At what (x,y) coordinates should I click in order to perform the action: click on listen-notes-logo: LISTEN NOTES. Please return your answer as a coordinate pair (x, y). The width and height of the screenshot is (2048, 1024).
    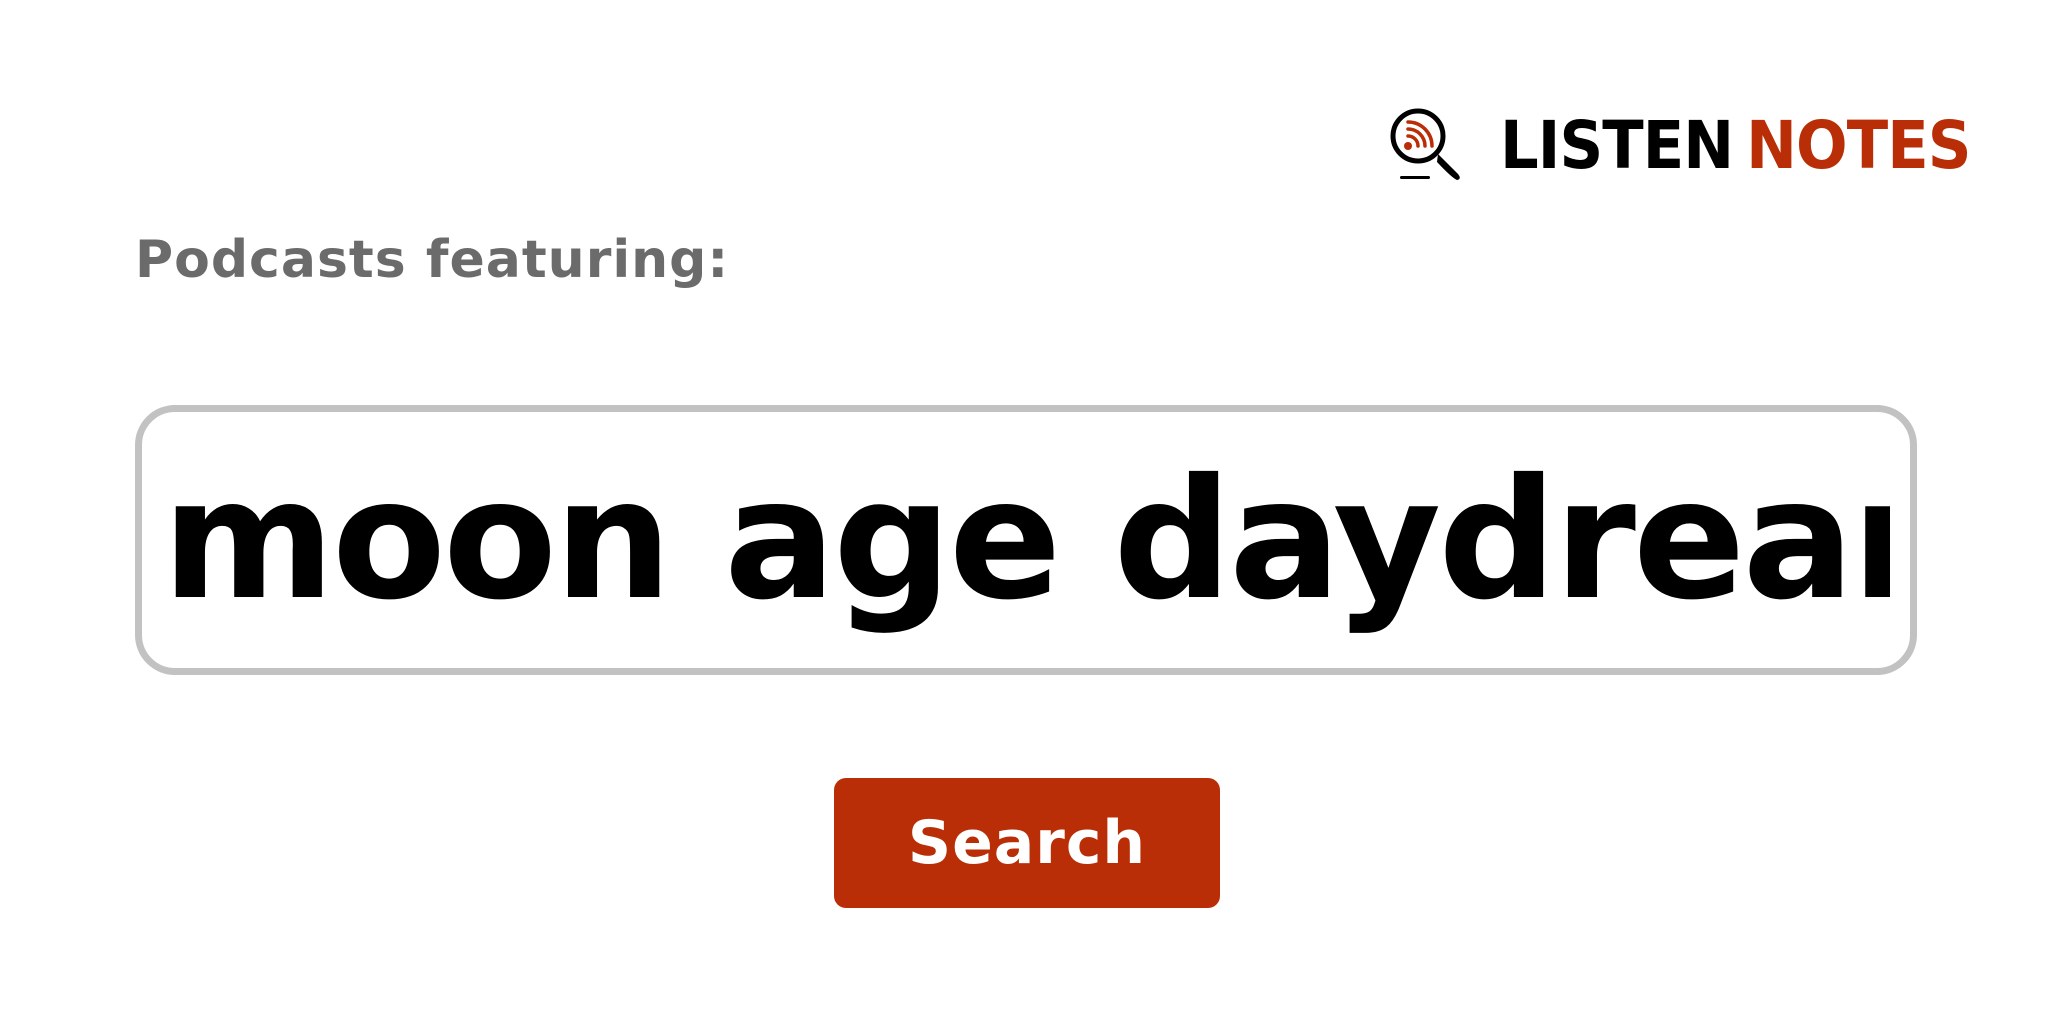
    Looking at the image, I should click on (1699, 146).